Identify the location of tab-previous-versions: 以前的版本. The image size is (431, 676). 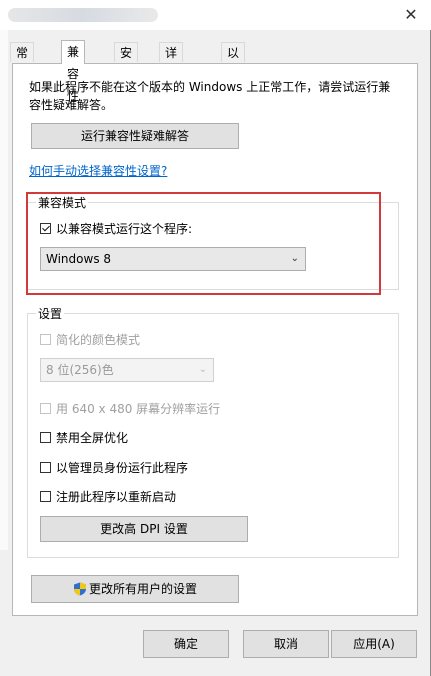
(233, 91).